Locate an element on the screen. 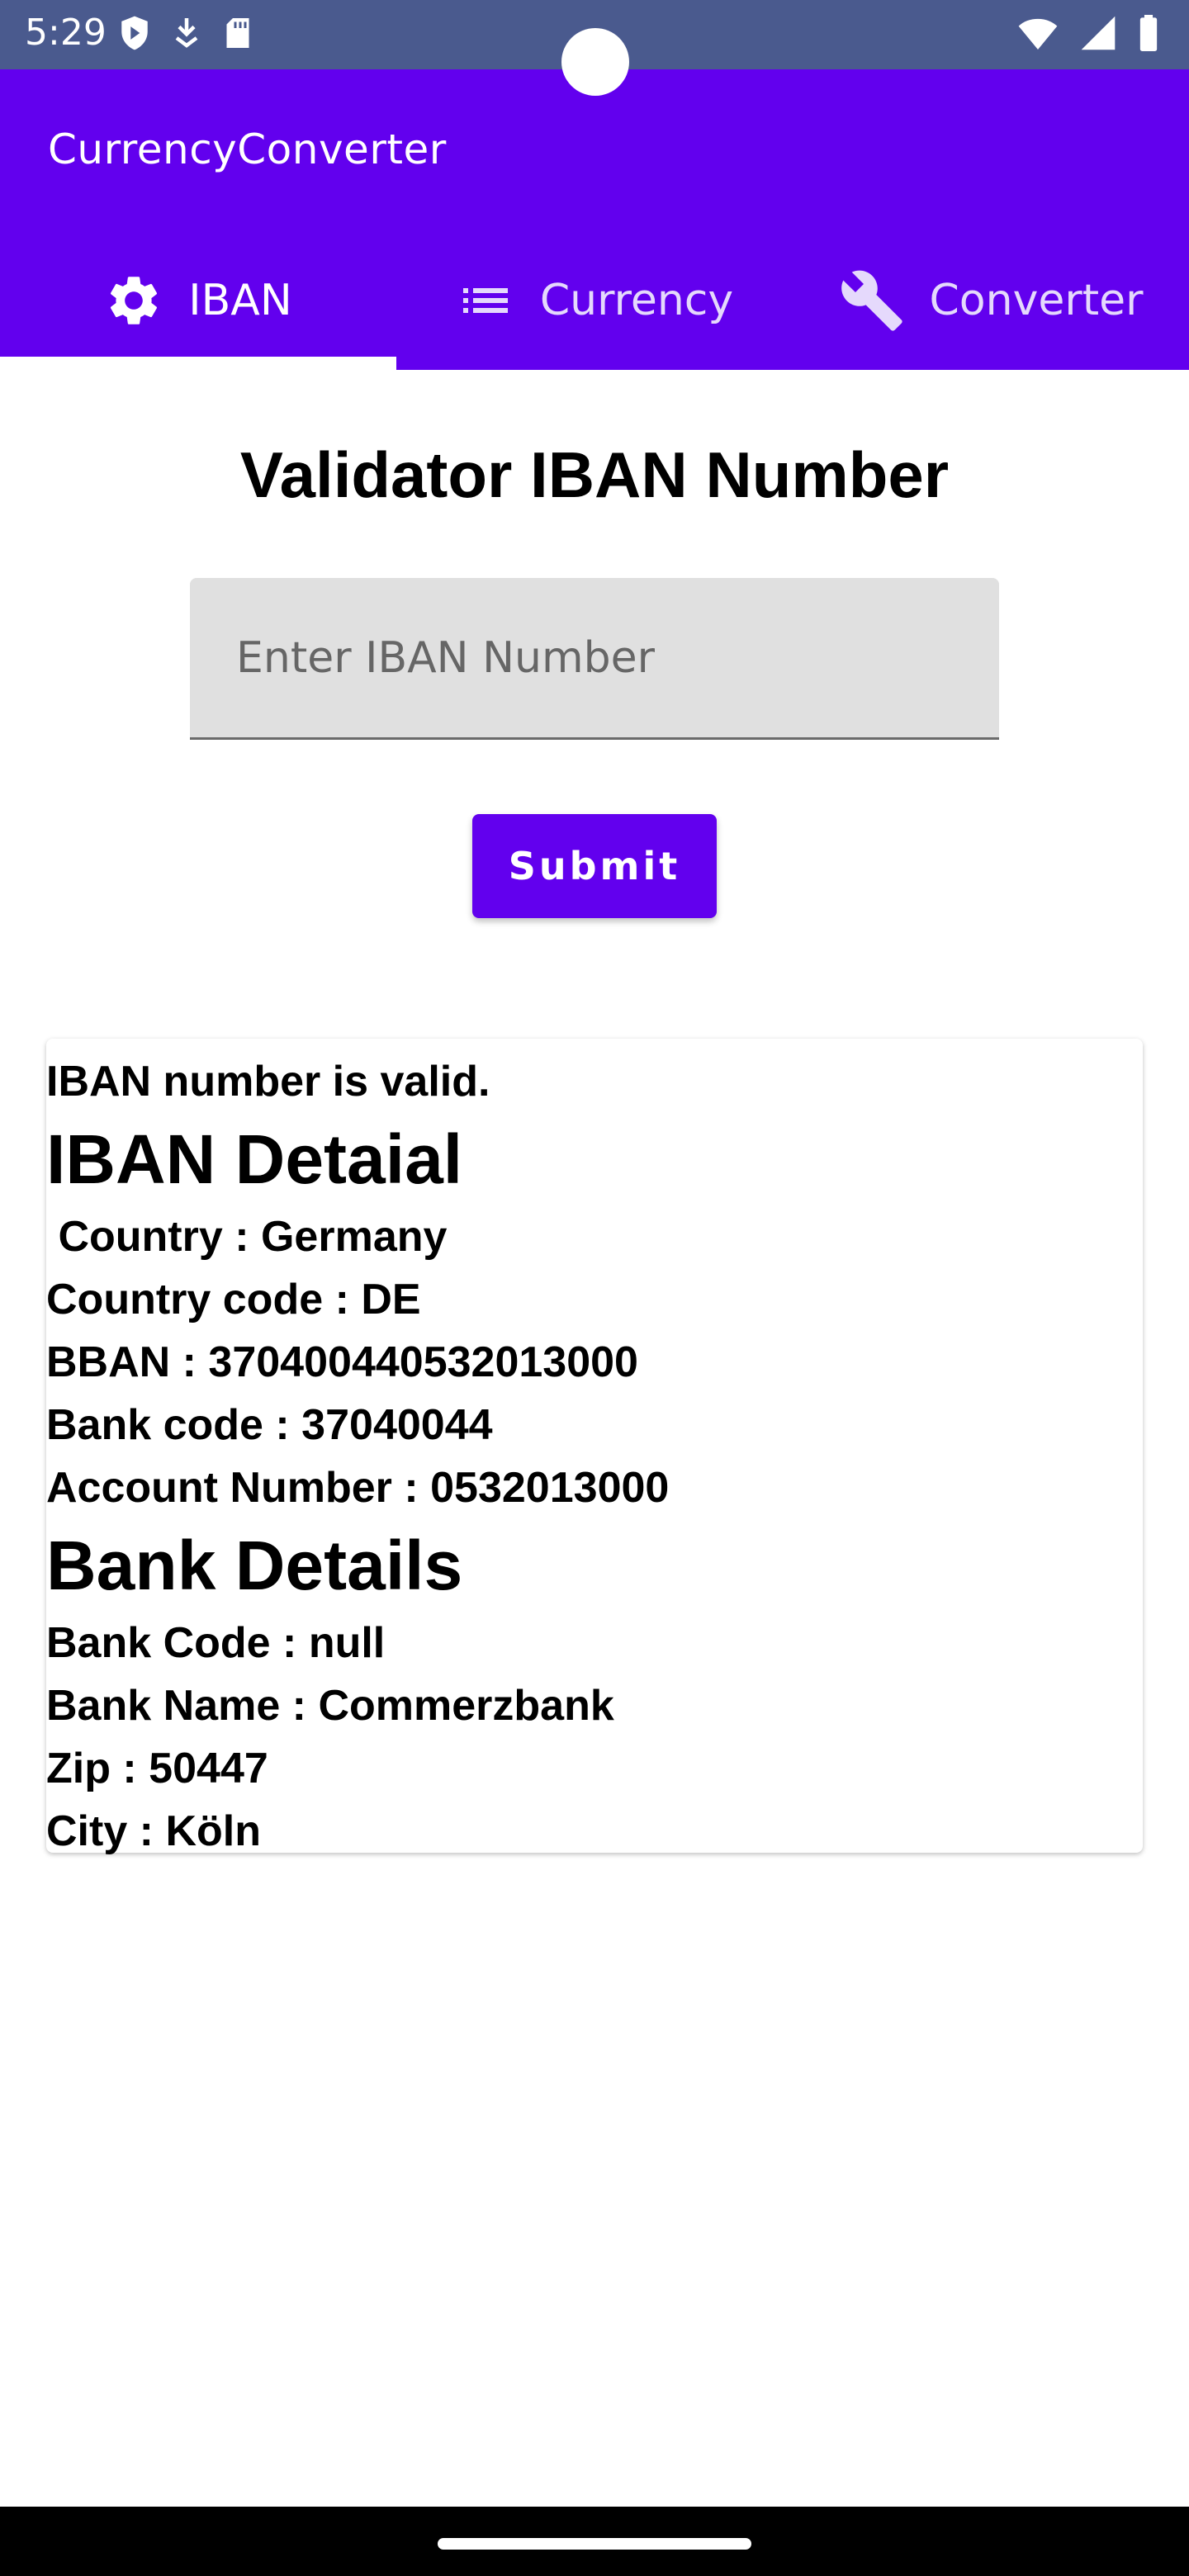 The image size is (1189, 2576). page-title: Validator IBAN Number is located at coordinates (594, 474).